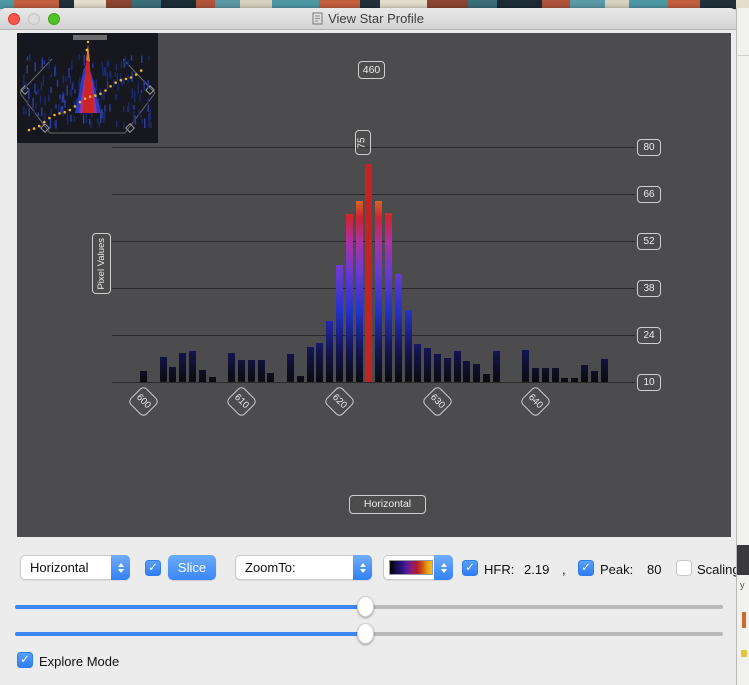 The width and height of the screenshot is (749, 685). I want to click on y-axis-label: Pixel Values, so click(101, 263).